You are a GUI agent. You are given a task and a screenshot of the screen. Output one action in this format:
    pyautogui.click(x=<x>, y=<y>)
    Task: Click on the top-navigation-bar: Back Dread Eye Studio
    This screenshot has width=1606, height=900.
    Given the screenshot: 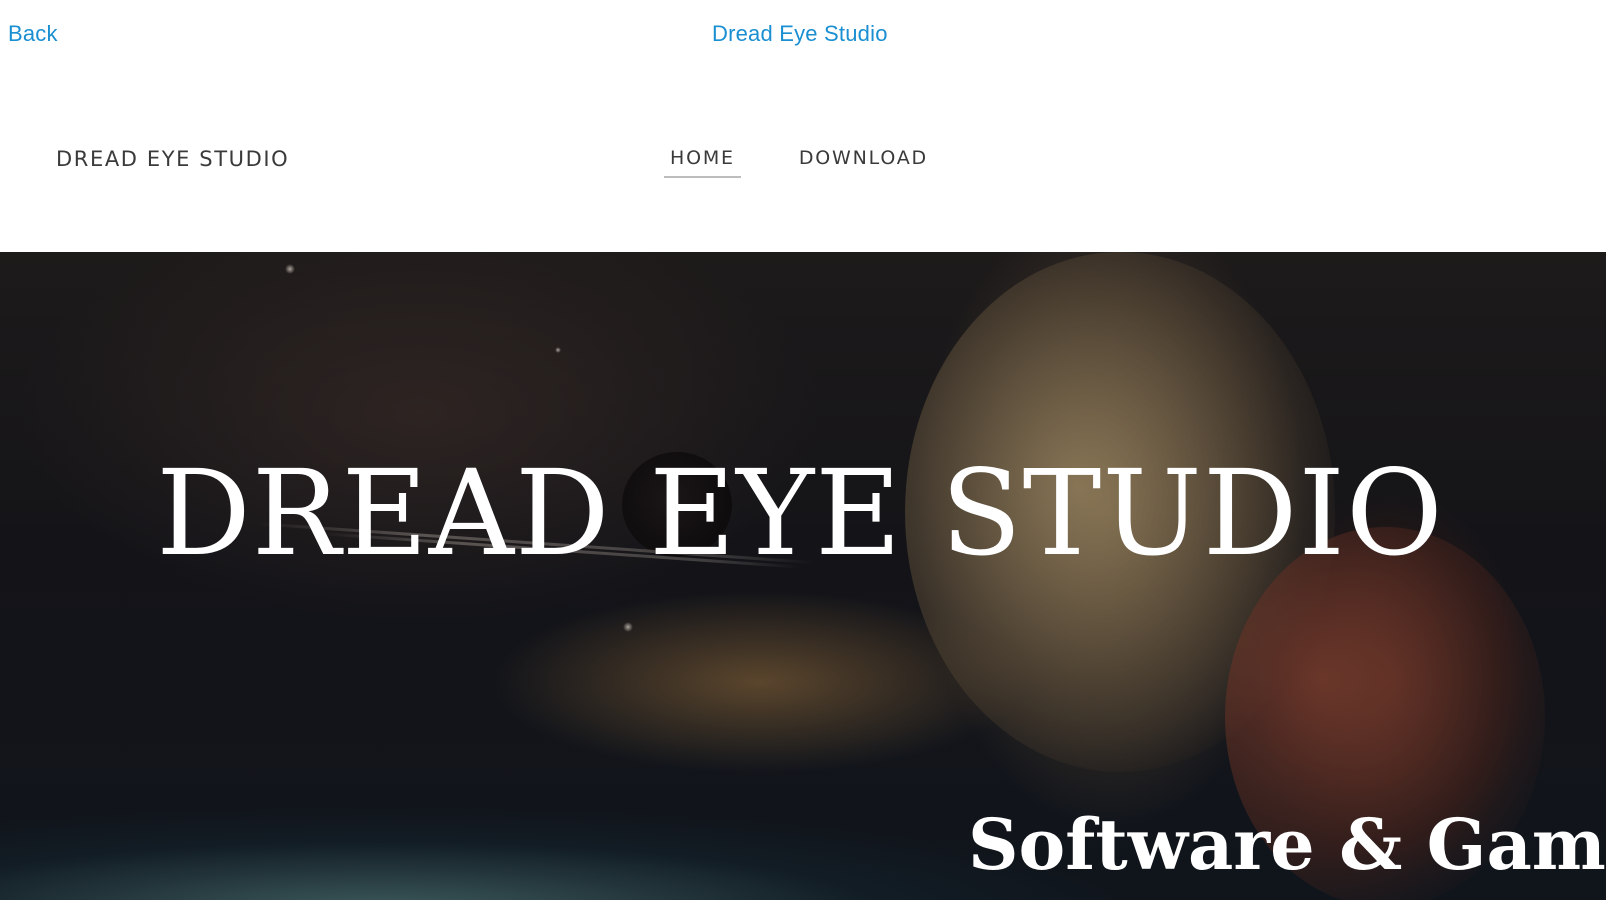 What is the action you would take?
    pyautogui.click(x=803, y=35)
    